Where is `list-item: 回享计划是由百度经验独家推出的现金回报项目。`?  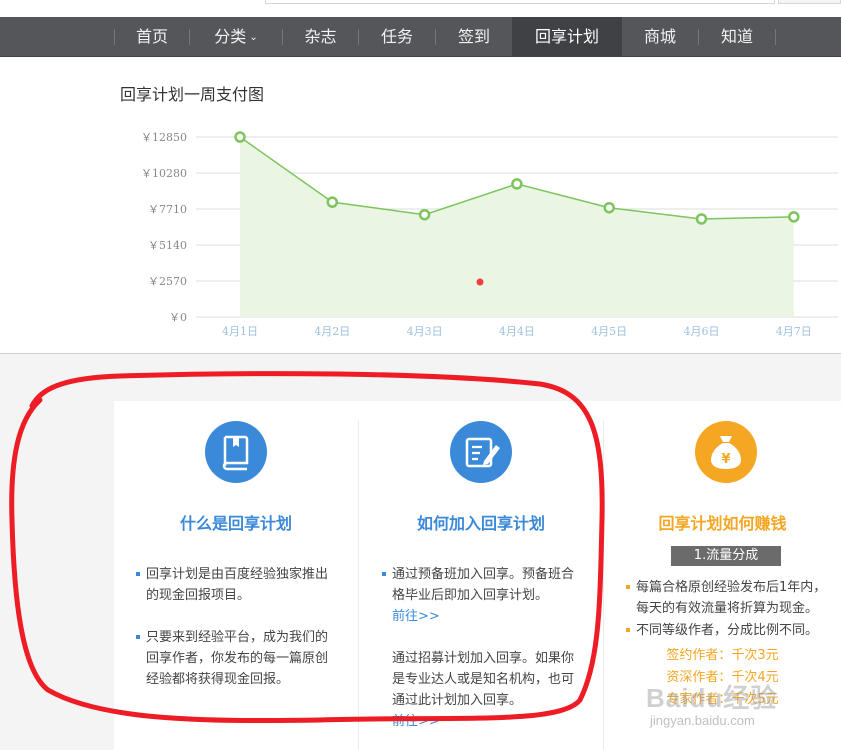 list-item: 回享计划是由百度经验独家推出的现金回报项目。 is located at coordinates (236, 585).